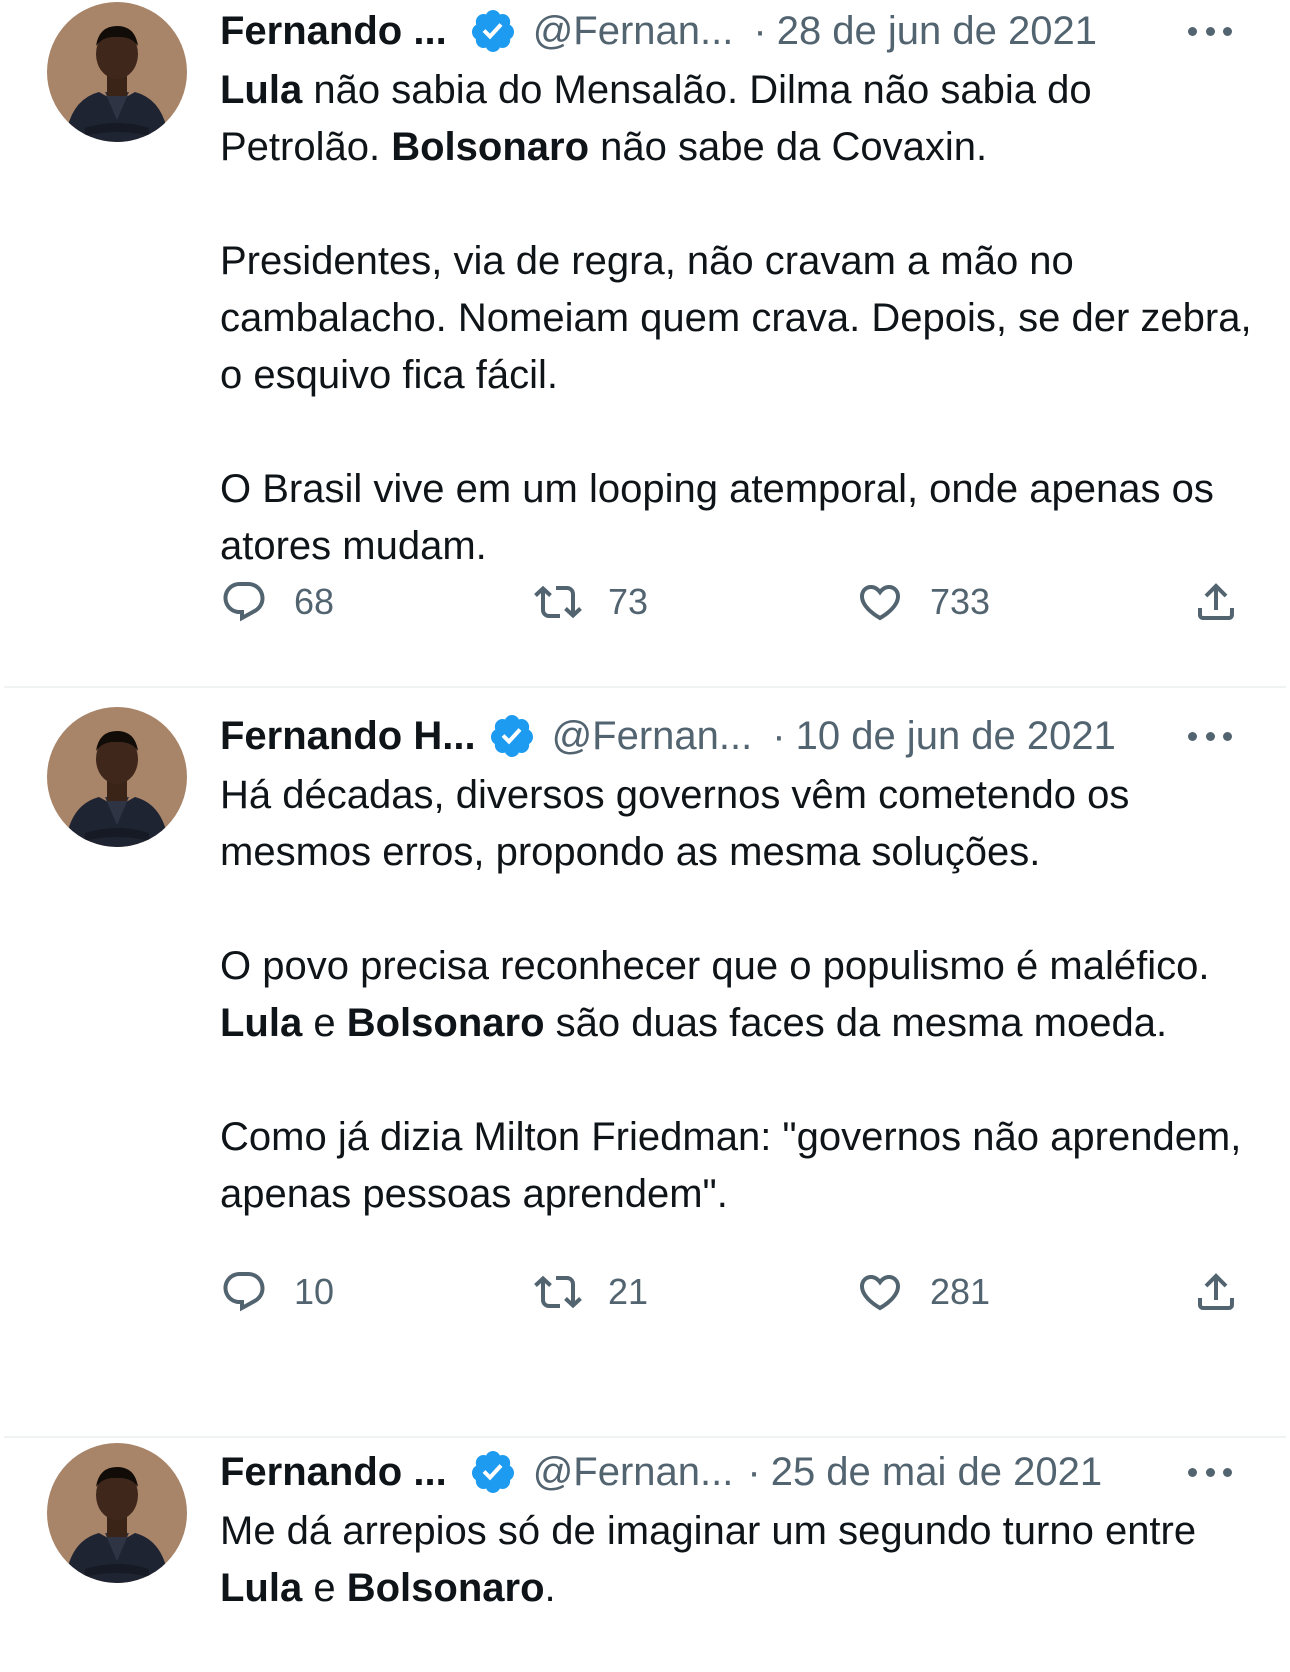  What do you see at coordinates (936, 1471) in the screenshot?
I see `tweet-date-text: 25 de mai de 2021` at bounding box center [936, 1471].